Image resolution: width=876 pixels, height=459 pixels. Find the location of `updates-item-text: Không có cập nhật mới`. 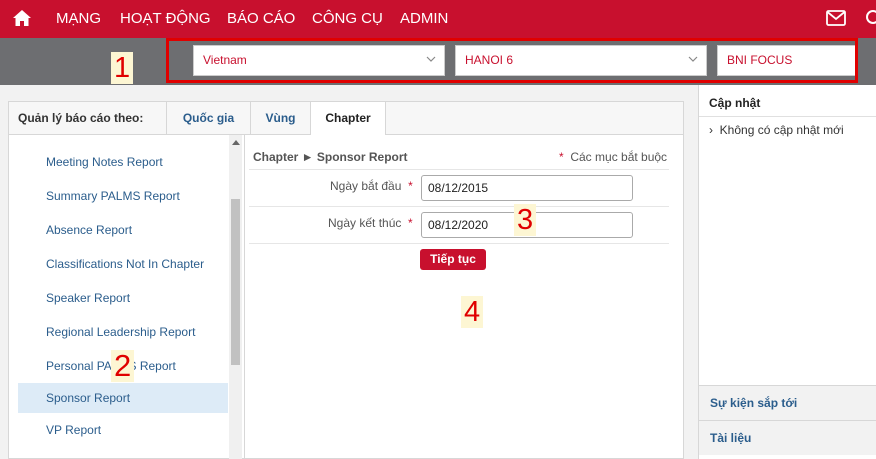

updates-item-text: Không có cập nhật mới is located at coordinates (781, 130).